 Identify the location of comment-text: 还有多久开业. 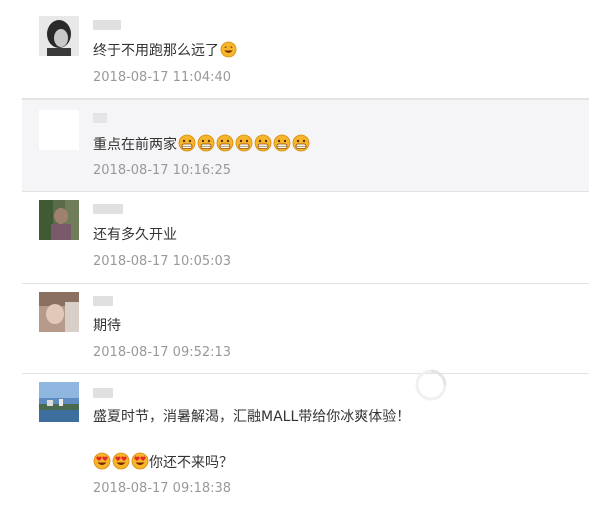
(135, 235).